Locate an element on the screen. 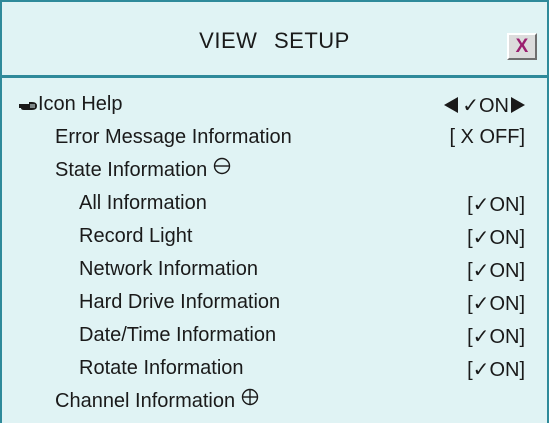 This screenshot has width=549, height=423. title-divider is located at coordinates (274, 76).